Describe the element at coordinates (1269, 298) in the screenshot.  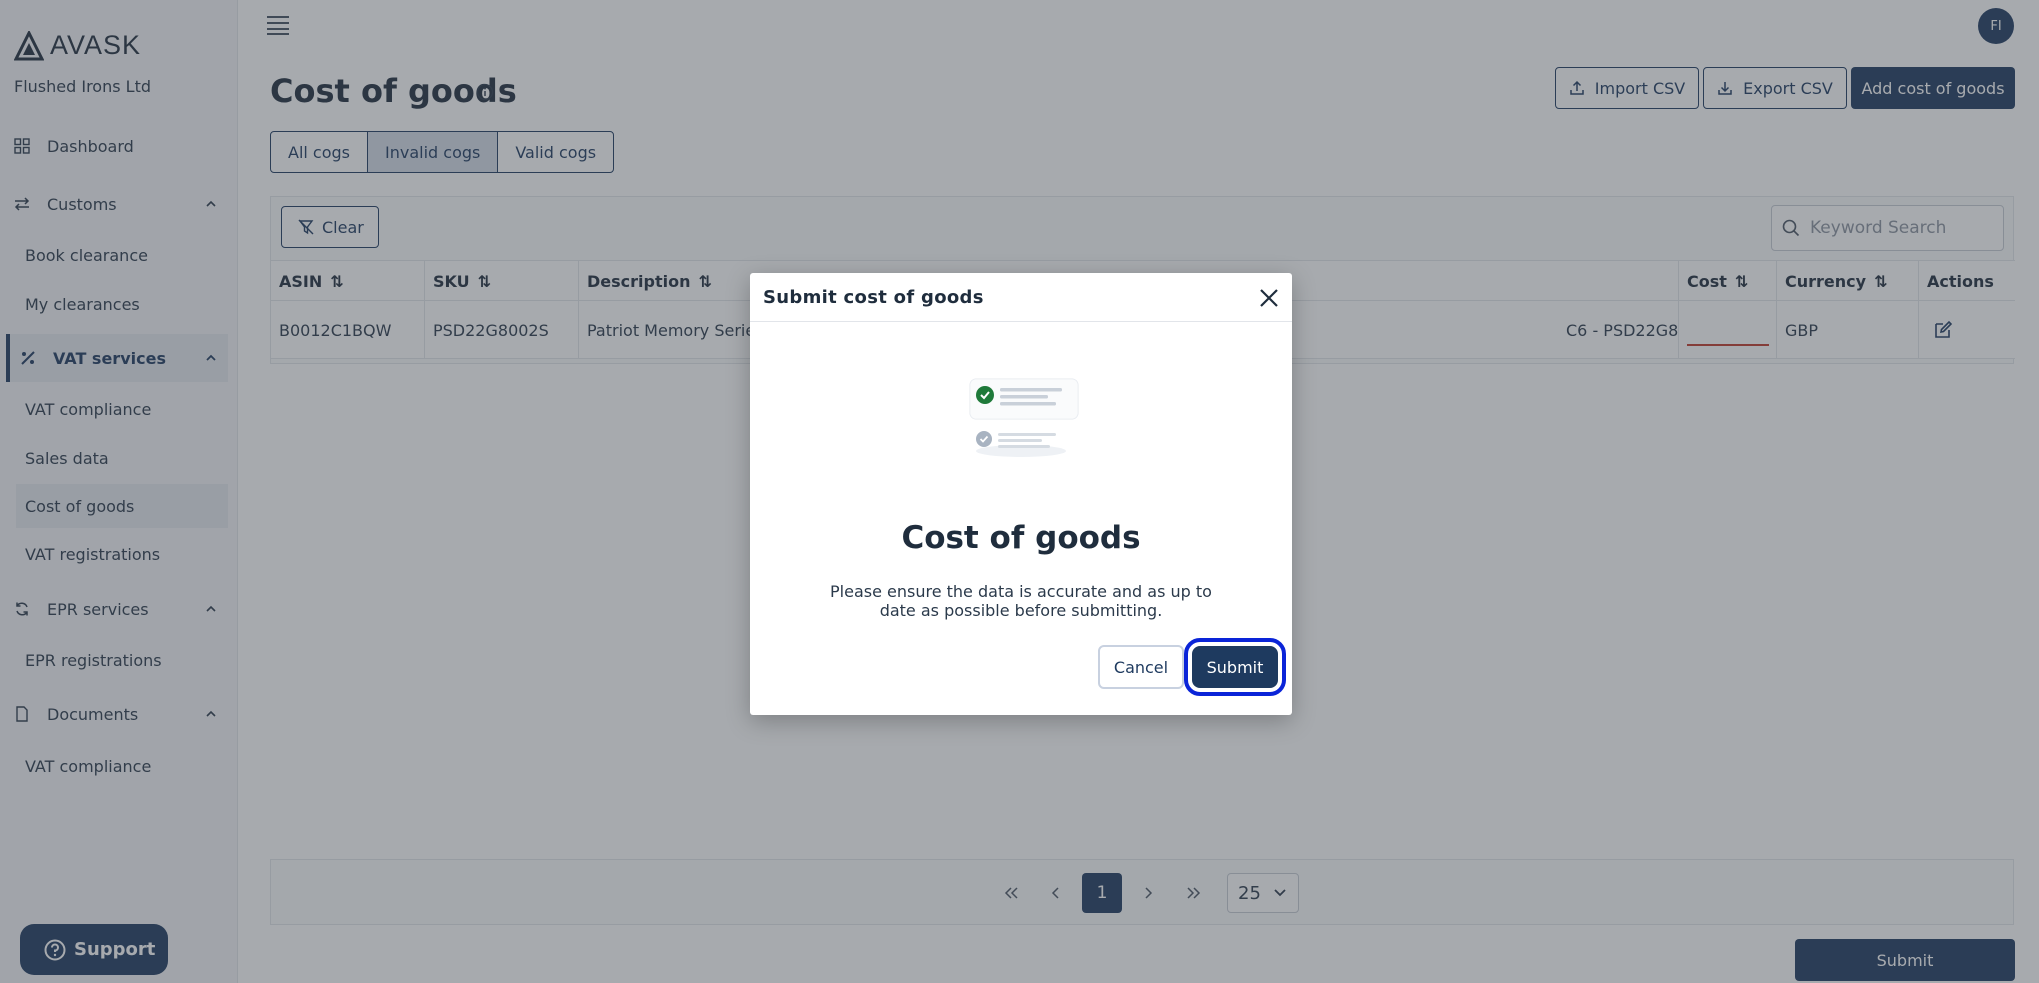
I see `close-icon` at that location.